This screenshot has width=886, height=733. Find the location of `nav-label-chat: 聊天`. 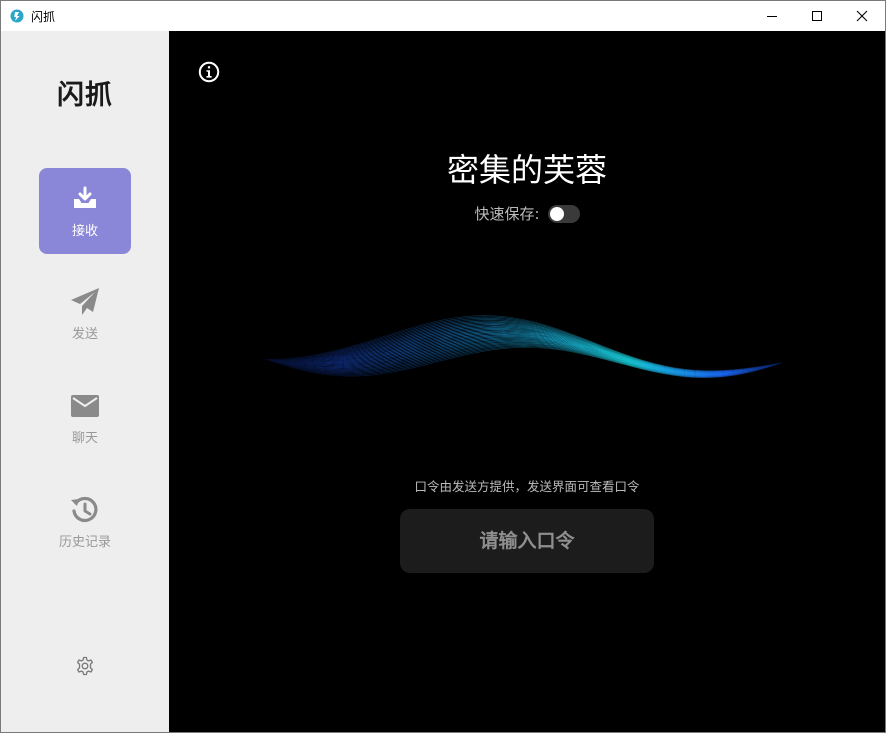

nav-label-chat: 聊天 is located at coordinates (84, 438).